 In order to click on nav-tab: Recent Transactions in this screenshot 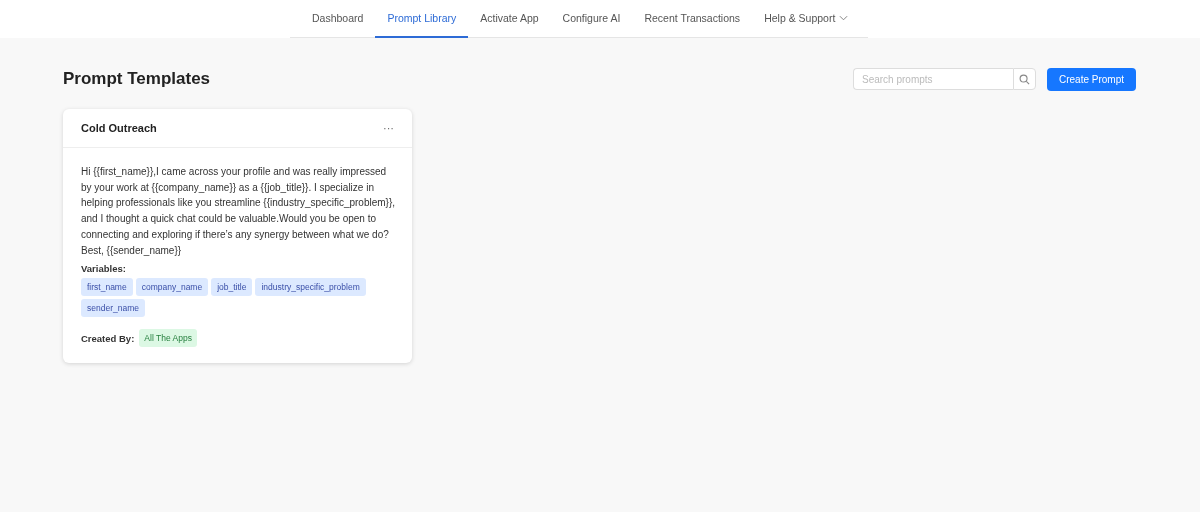, I will do `click(692, 19)`.